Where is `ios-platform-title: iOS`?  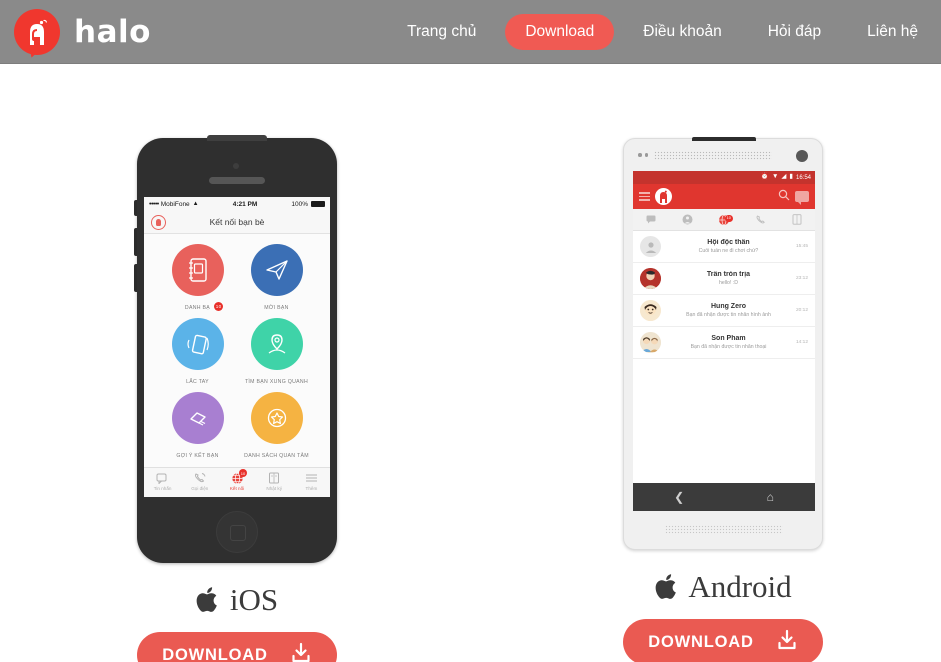 ios-platform-title: iOS is located at coordinates (237, 600).